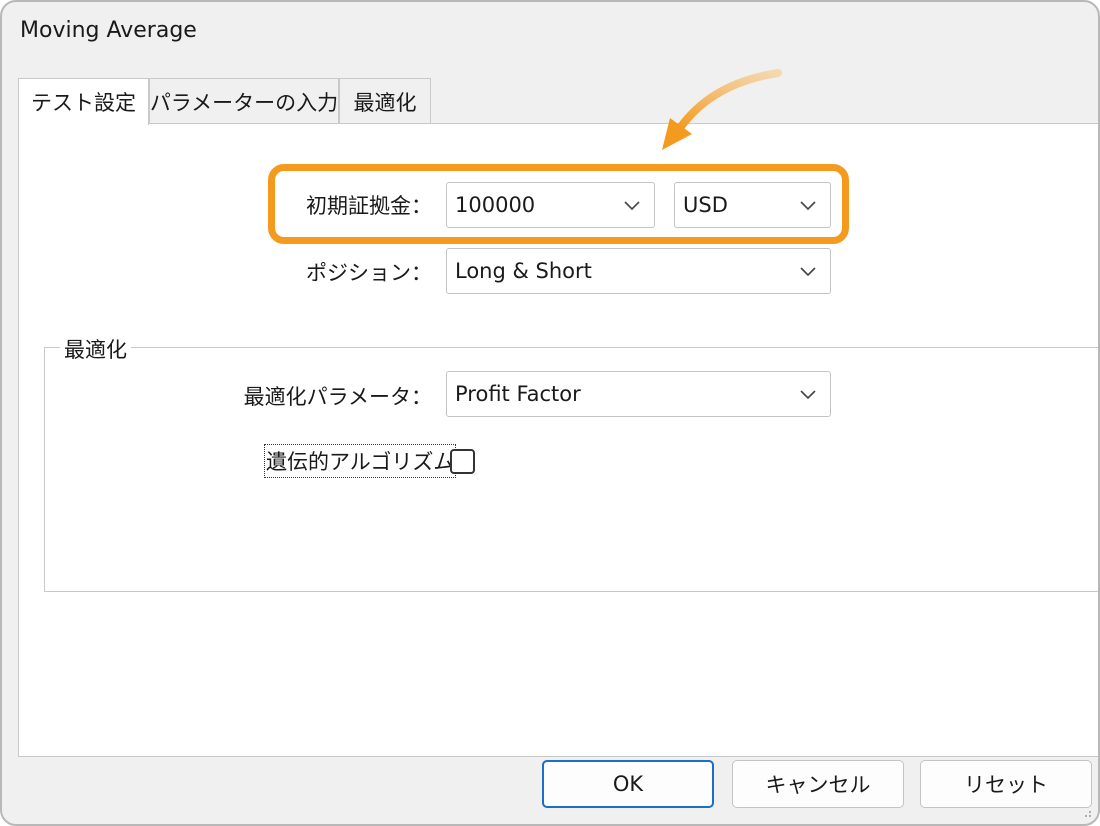 The height and width of the screenshot is (826, 1100). What do you see at coordinates (558, 204) in the screenshot?
I see `highlight-box` at bounding box center [558, 204].